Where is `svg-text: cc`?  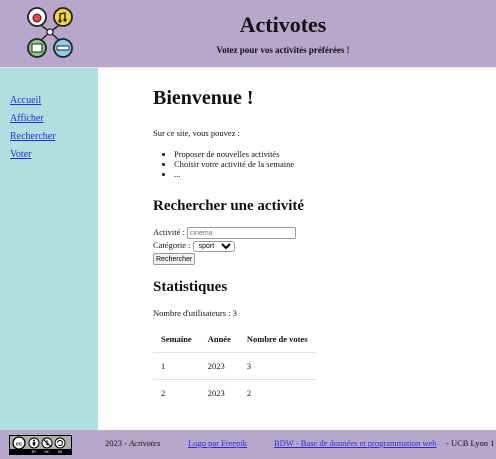 svg-text: cc is located at coordinates (19, 444).